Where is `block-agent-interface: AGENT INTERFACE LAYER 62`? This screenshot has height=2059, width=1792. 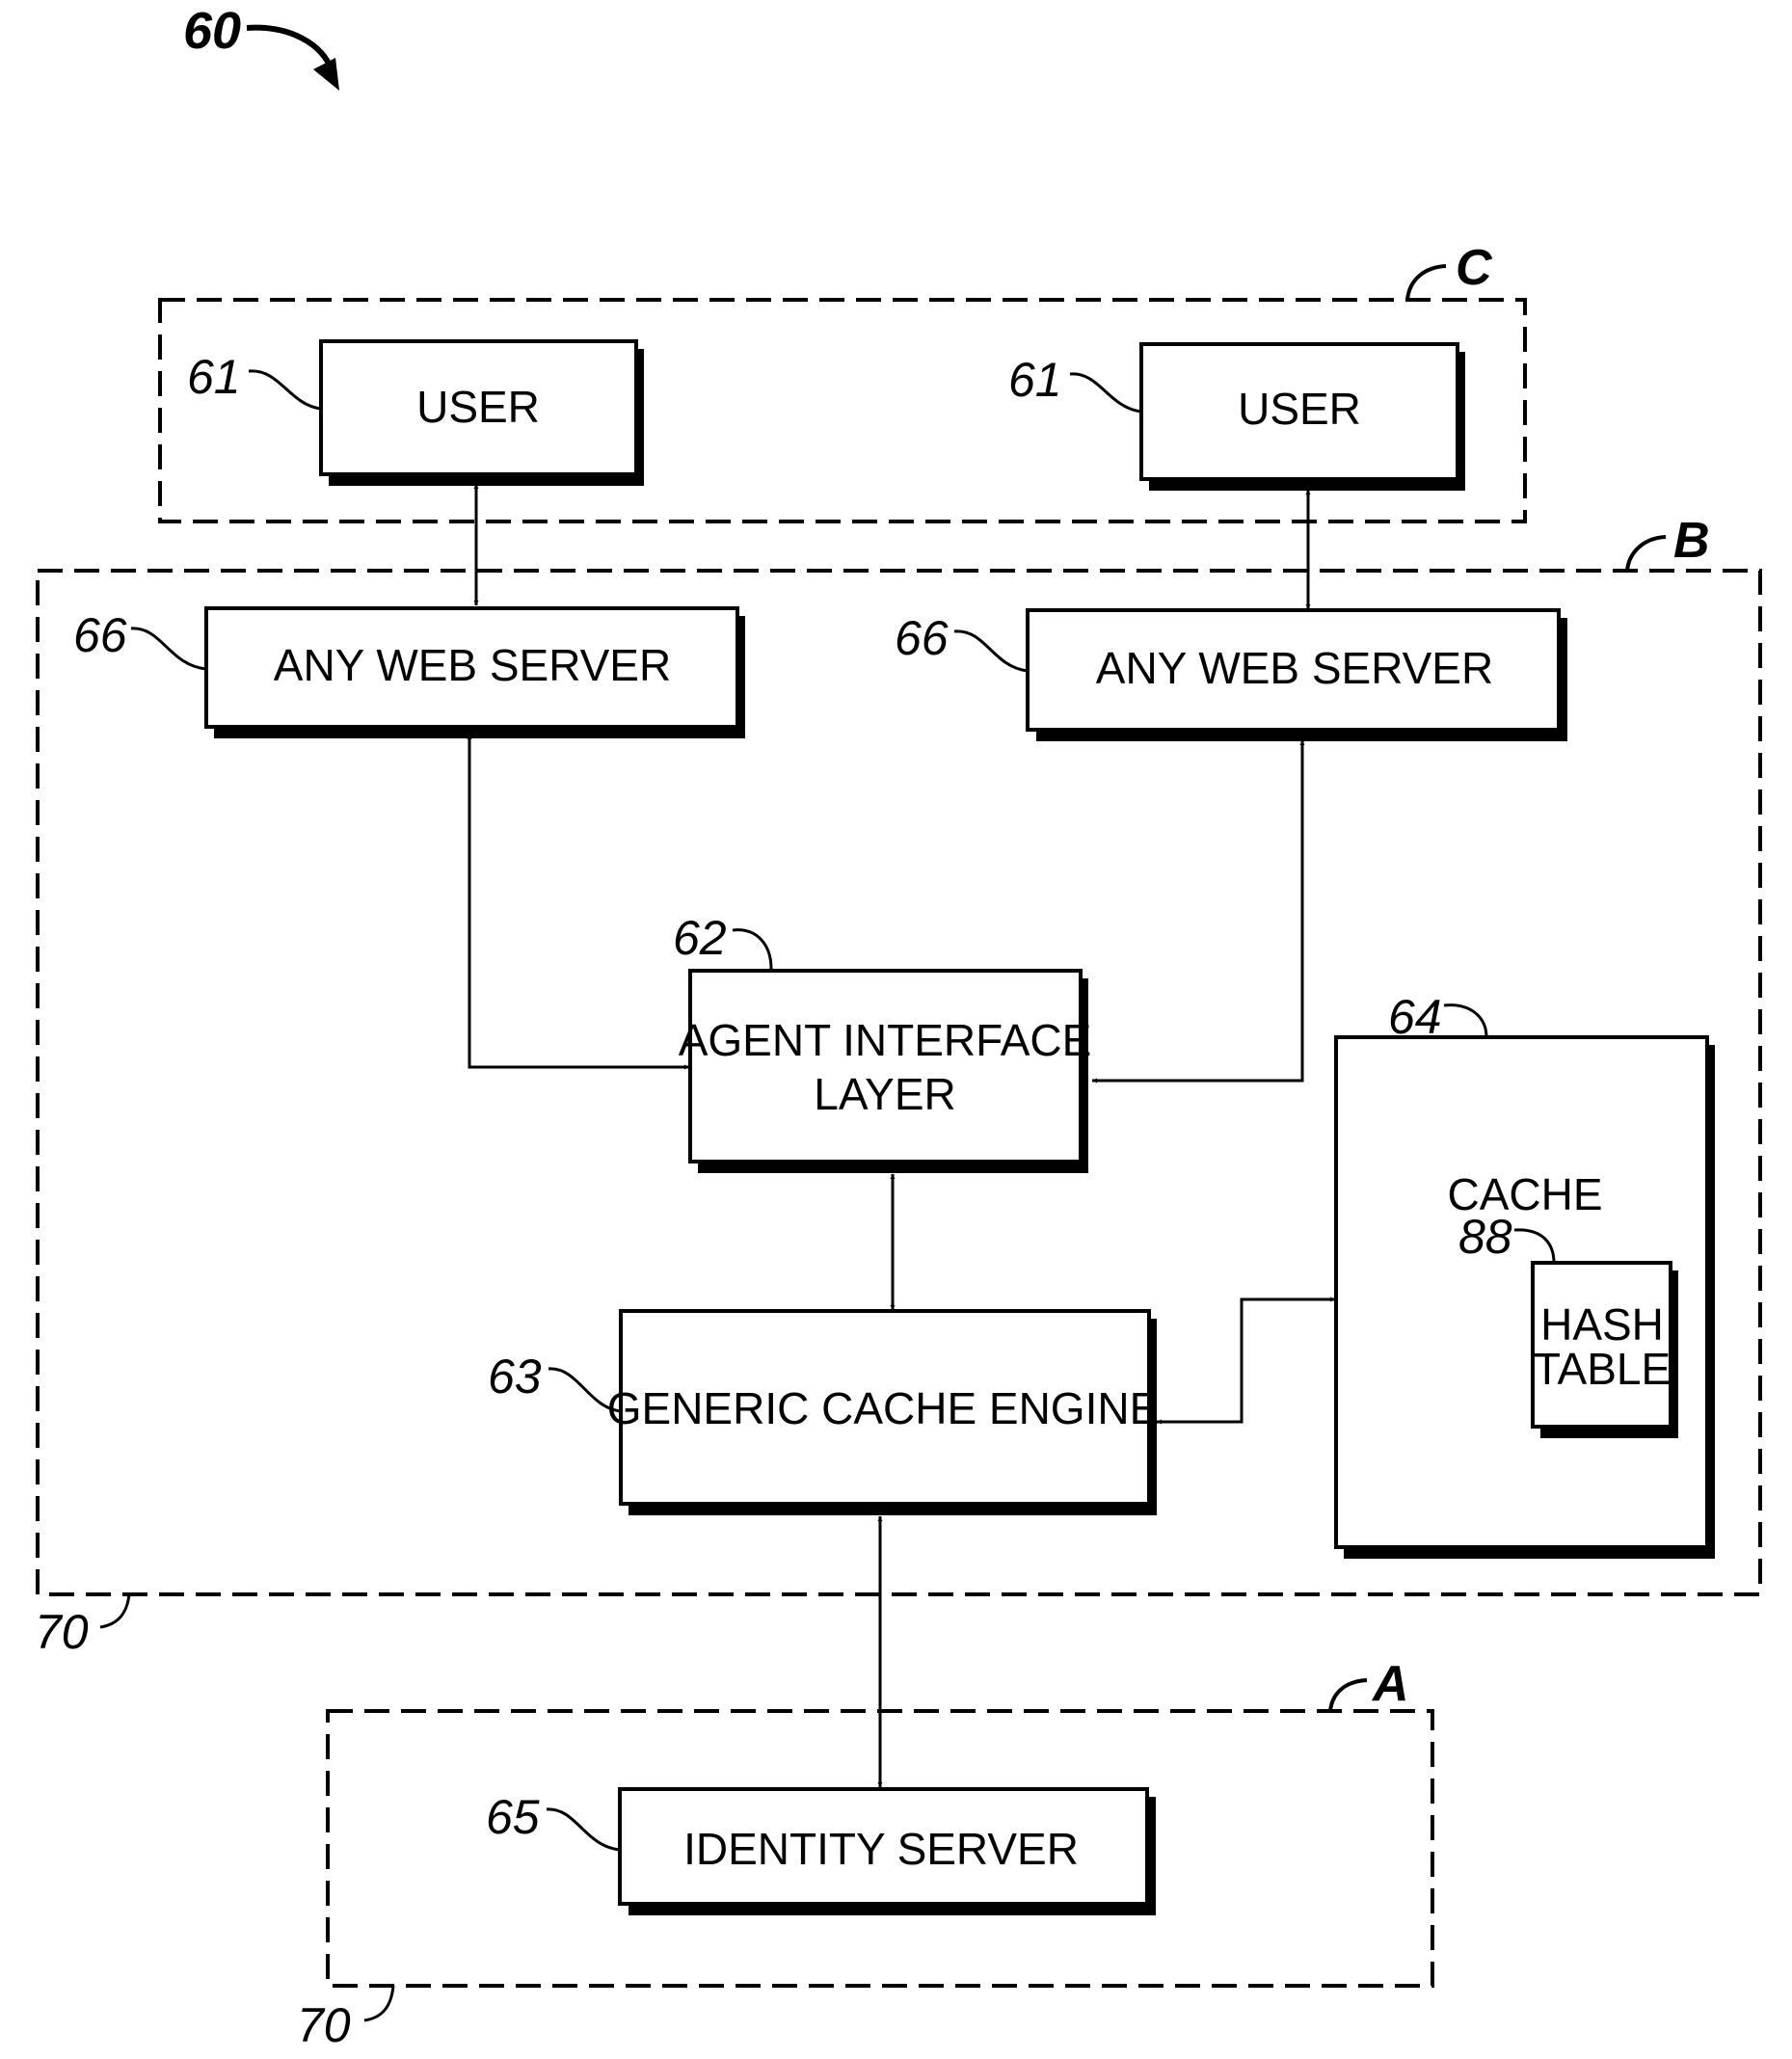
block-agent-interface: AGENT INTERFACE LAYER 62 is located at coordinates (882, 1042).